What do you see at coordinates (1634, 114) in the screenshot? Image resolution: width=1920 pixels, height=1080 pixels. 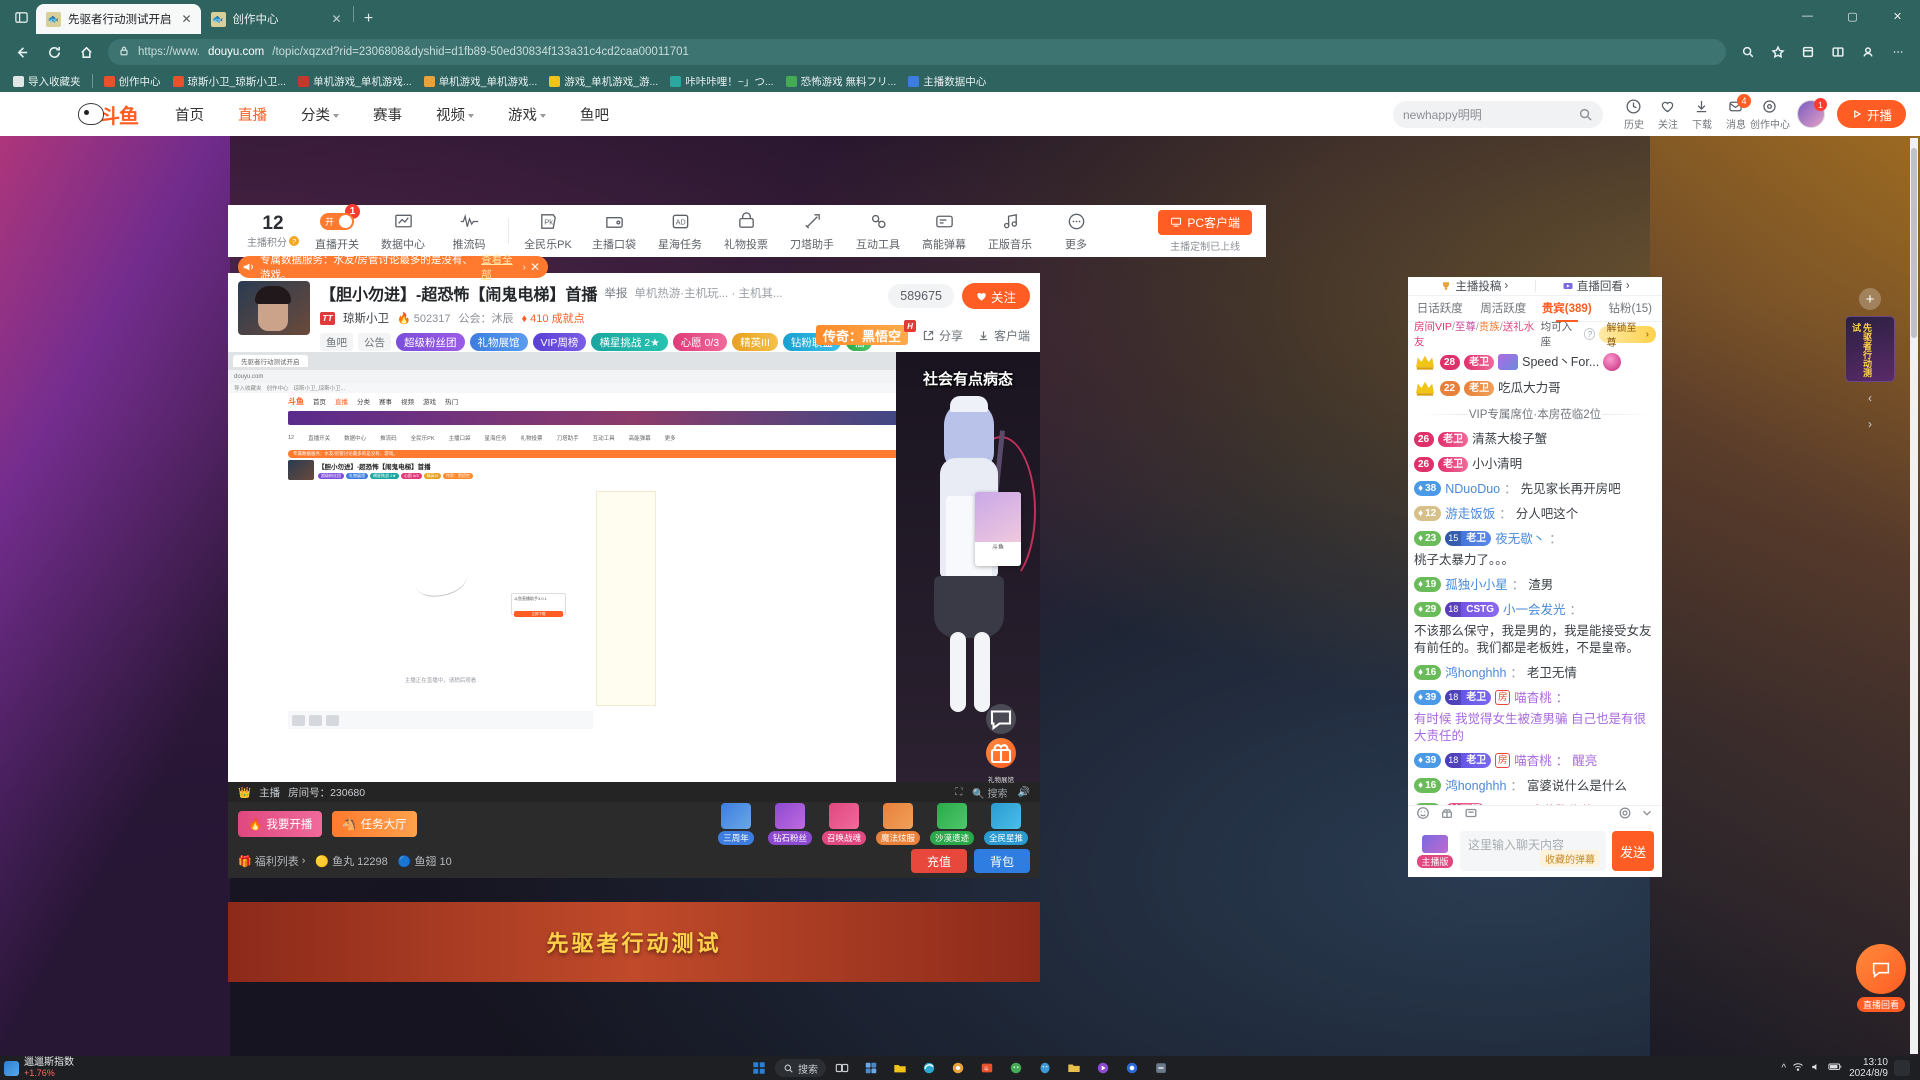 I see `header-history: 历史` at bounding box center [1634, 114].